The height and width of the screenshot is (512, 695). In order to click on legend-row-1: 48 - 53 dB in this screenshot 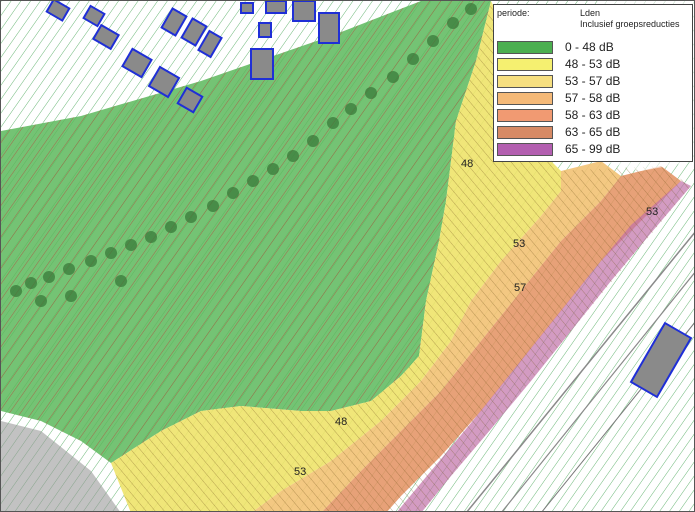, I will do `click(593, 65)`.